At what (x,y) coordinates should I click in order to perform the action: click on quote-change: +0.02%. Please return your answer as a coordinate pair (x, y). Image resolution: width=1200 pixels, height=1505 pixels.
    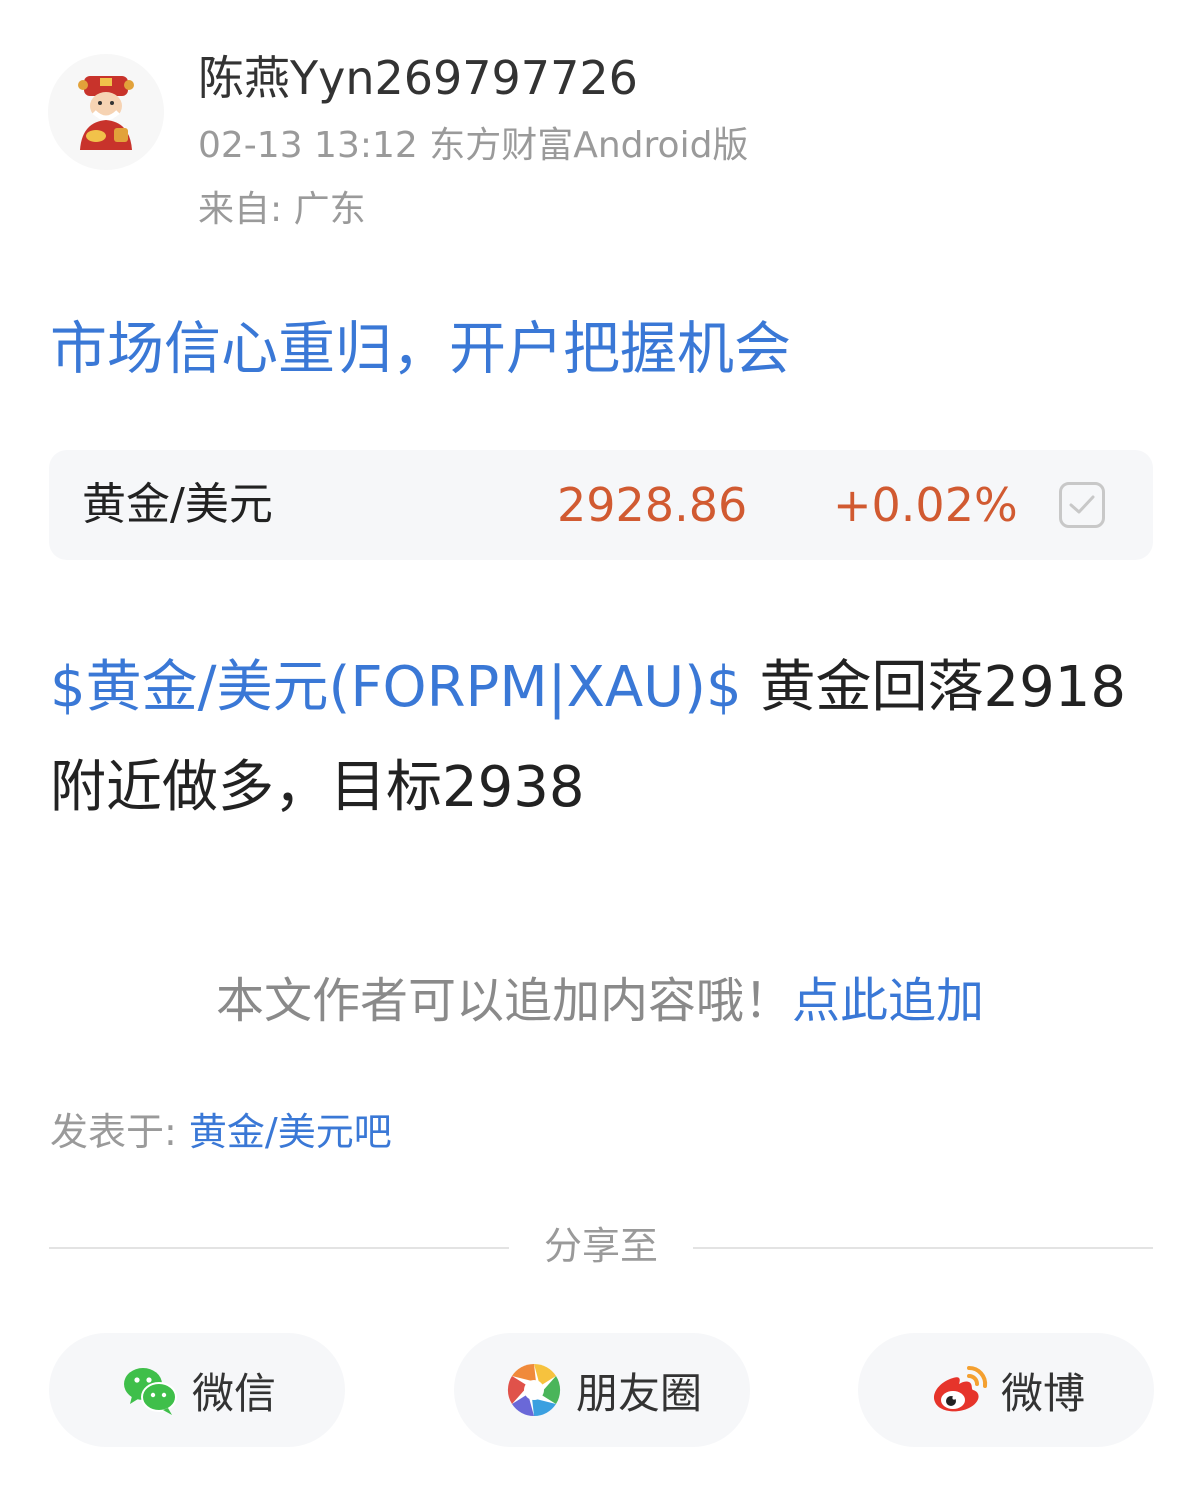
    Looking at the image, I should click on (925, 505).